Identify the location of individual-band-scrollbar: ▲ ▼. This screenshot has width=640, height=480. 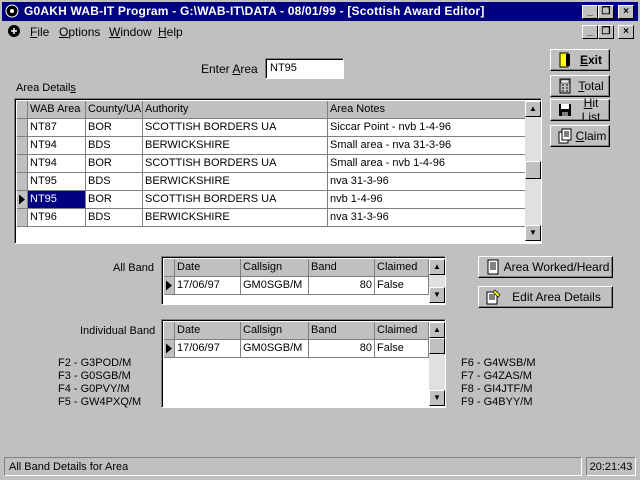
(437, 364).